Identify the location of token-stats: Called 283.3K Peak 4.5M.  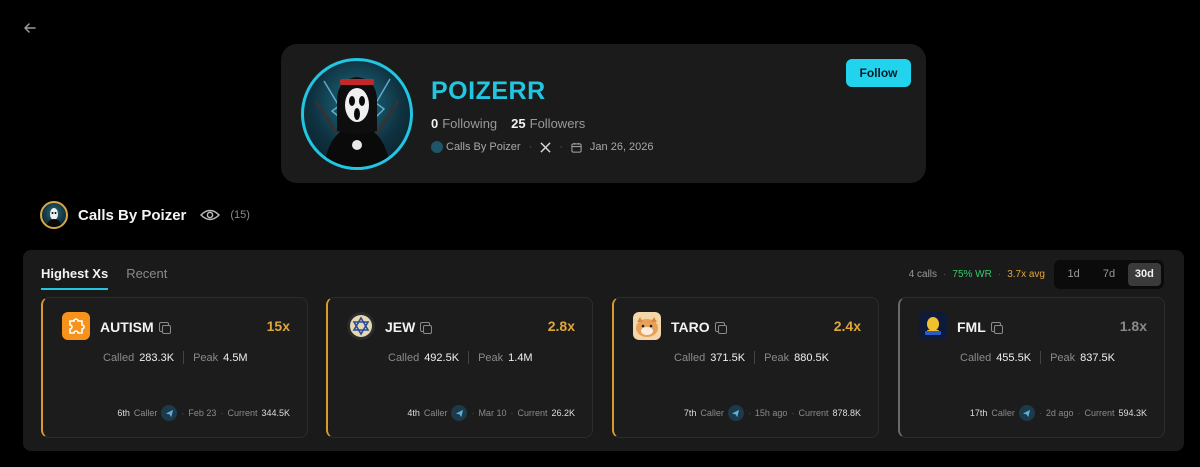
(175, 357).